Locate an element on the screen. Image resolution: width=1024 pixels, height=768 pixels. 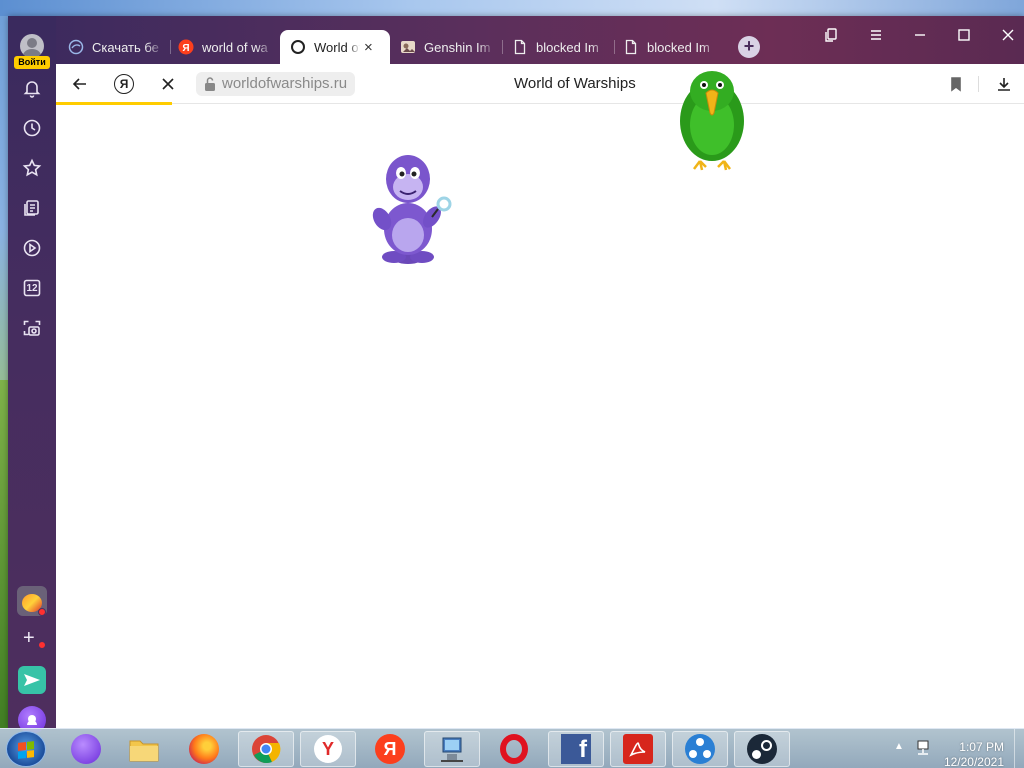
minimize-icon is located at coordinates (920, 35).